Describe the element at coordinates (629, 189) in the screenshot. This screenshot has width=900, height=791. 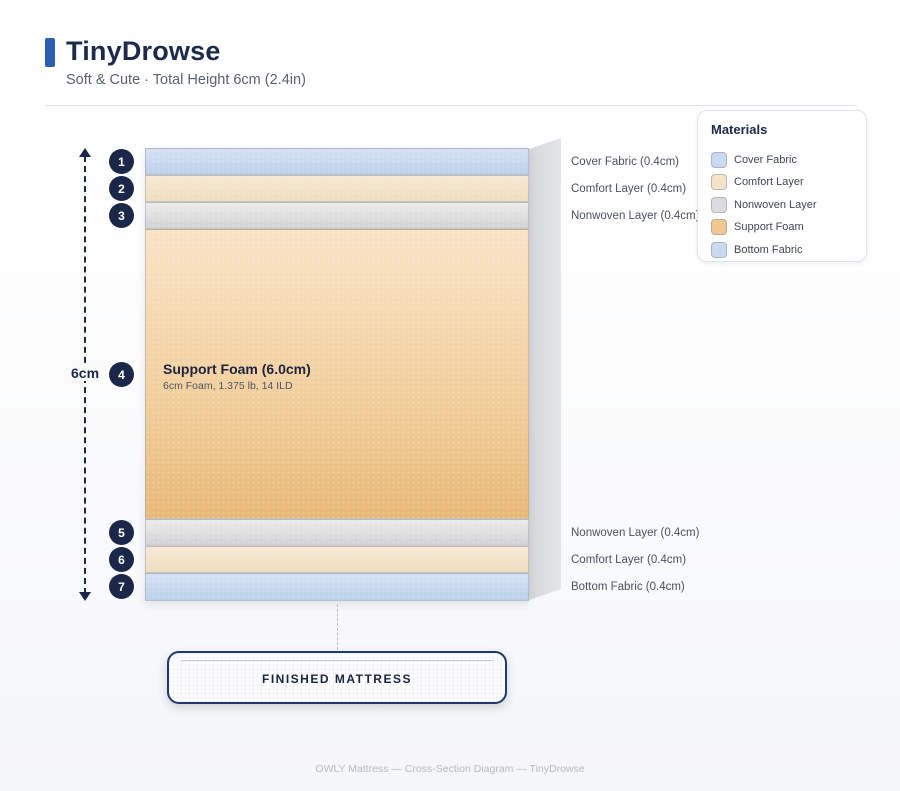
I see `layer-label-2: Comfort Layer (0.4cm)` at that location.